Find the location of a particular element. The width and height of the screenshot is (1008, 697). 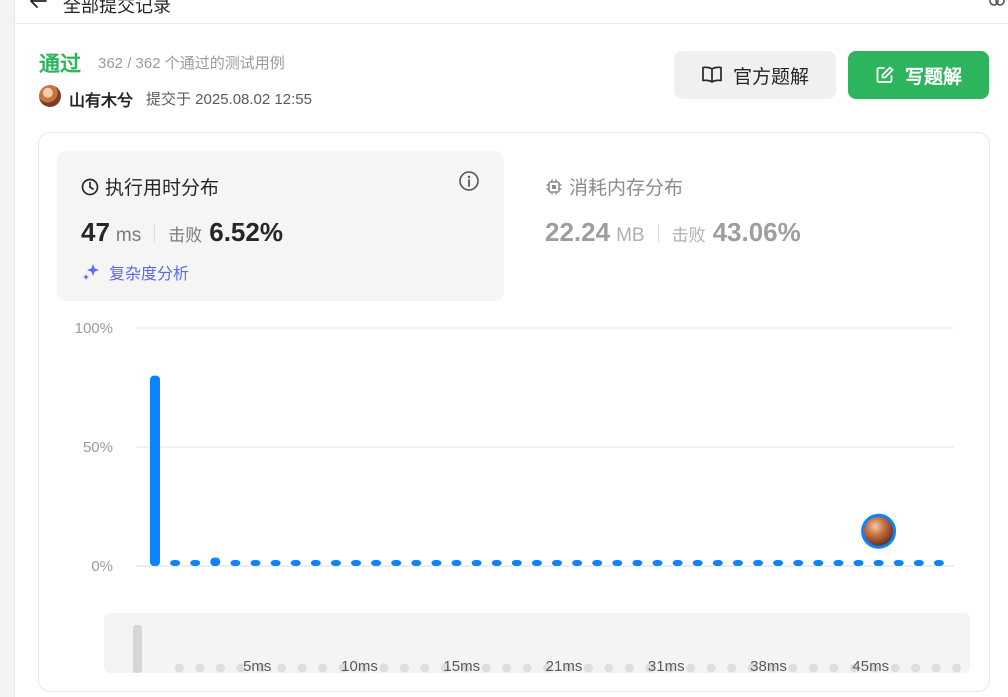

memory-beats-label: 击败 is located at coordinates (688, 235).